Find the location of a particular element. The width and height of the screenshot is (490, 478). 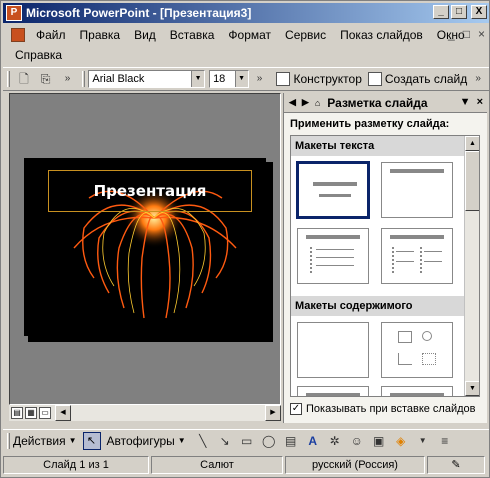

toolbar-grip is located at coordinates (8, 79).